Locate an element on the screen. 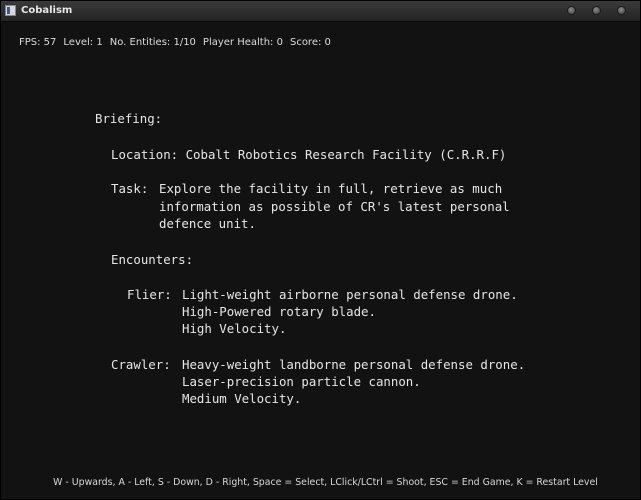  crawler-line: Laser-precision particle cannon. is located at coordinates (301, 381).